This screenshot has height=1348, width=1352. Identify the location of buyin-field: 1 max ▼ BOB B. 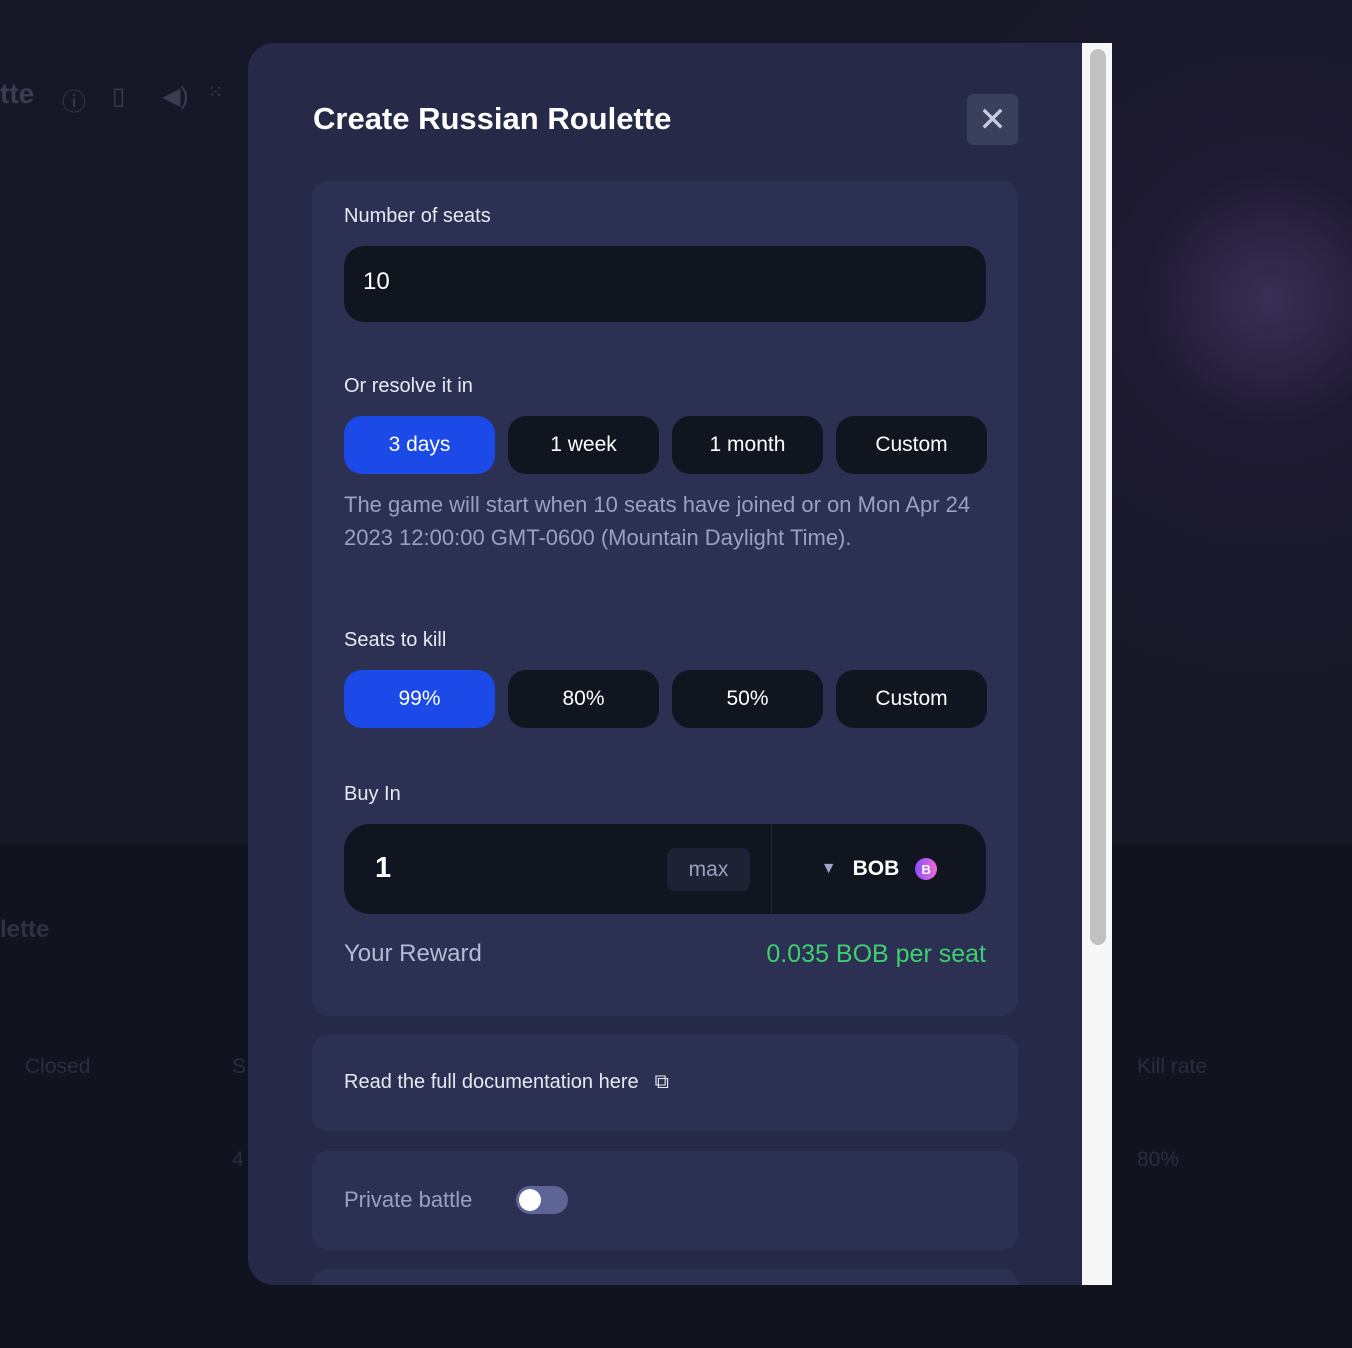
(665, 869).